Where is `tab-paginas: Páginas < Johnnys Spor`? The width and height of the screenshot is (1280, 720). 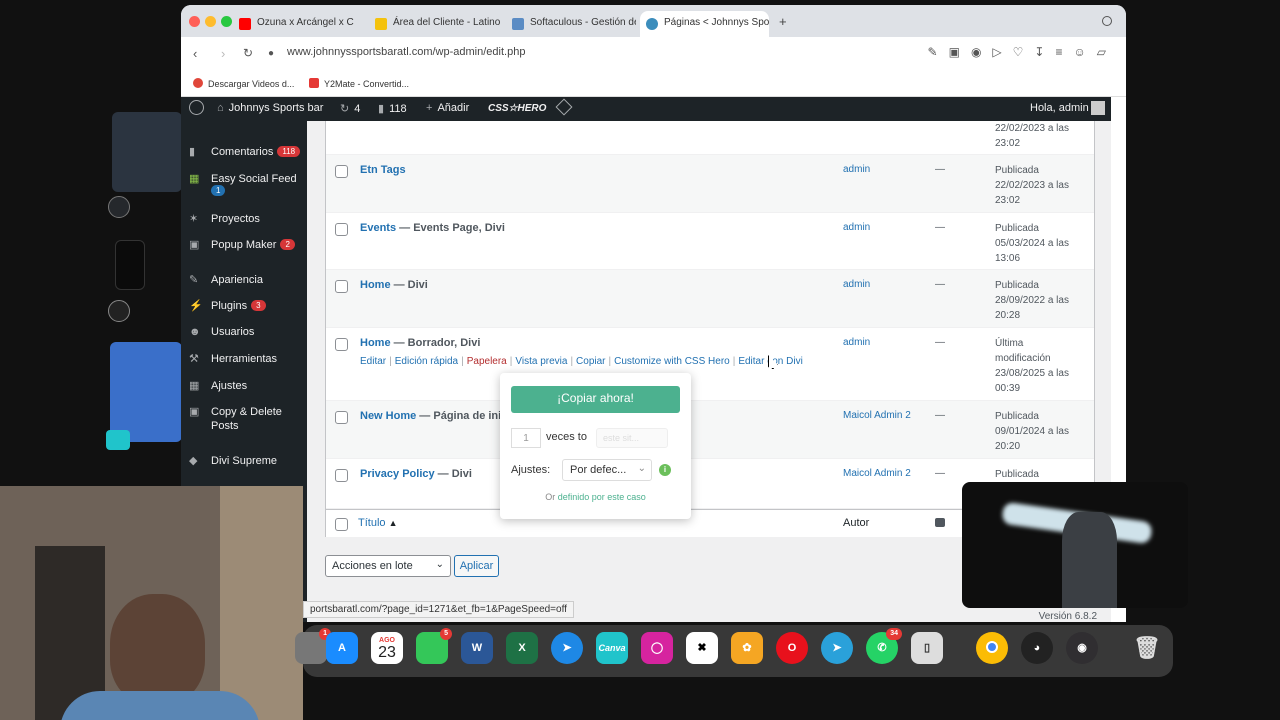 tab-paginas: Páginas < Johnnys Spor is located at coordinates (704, 24).